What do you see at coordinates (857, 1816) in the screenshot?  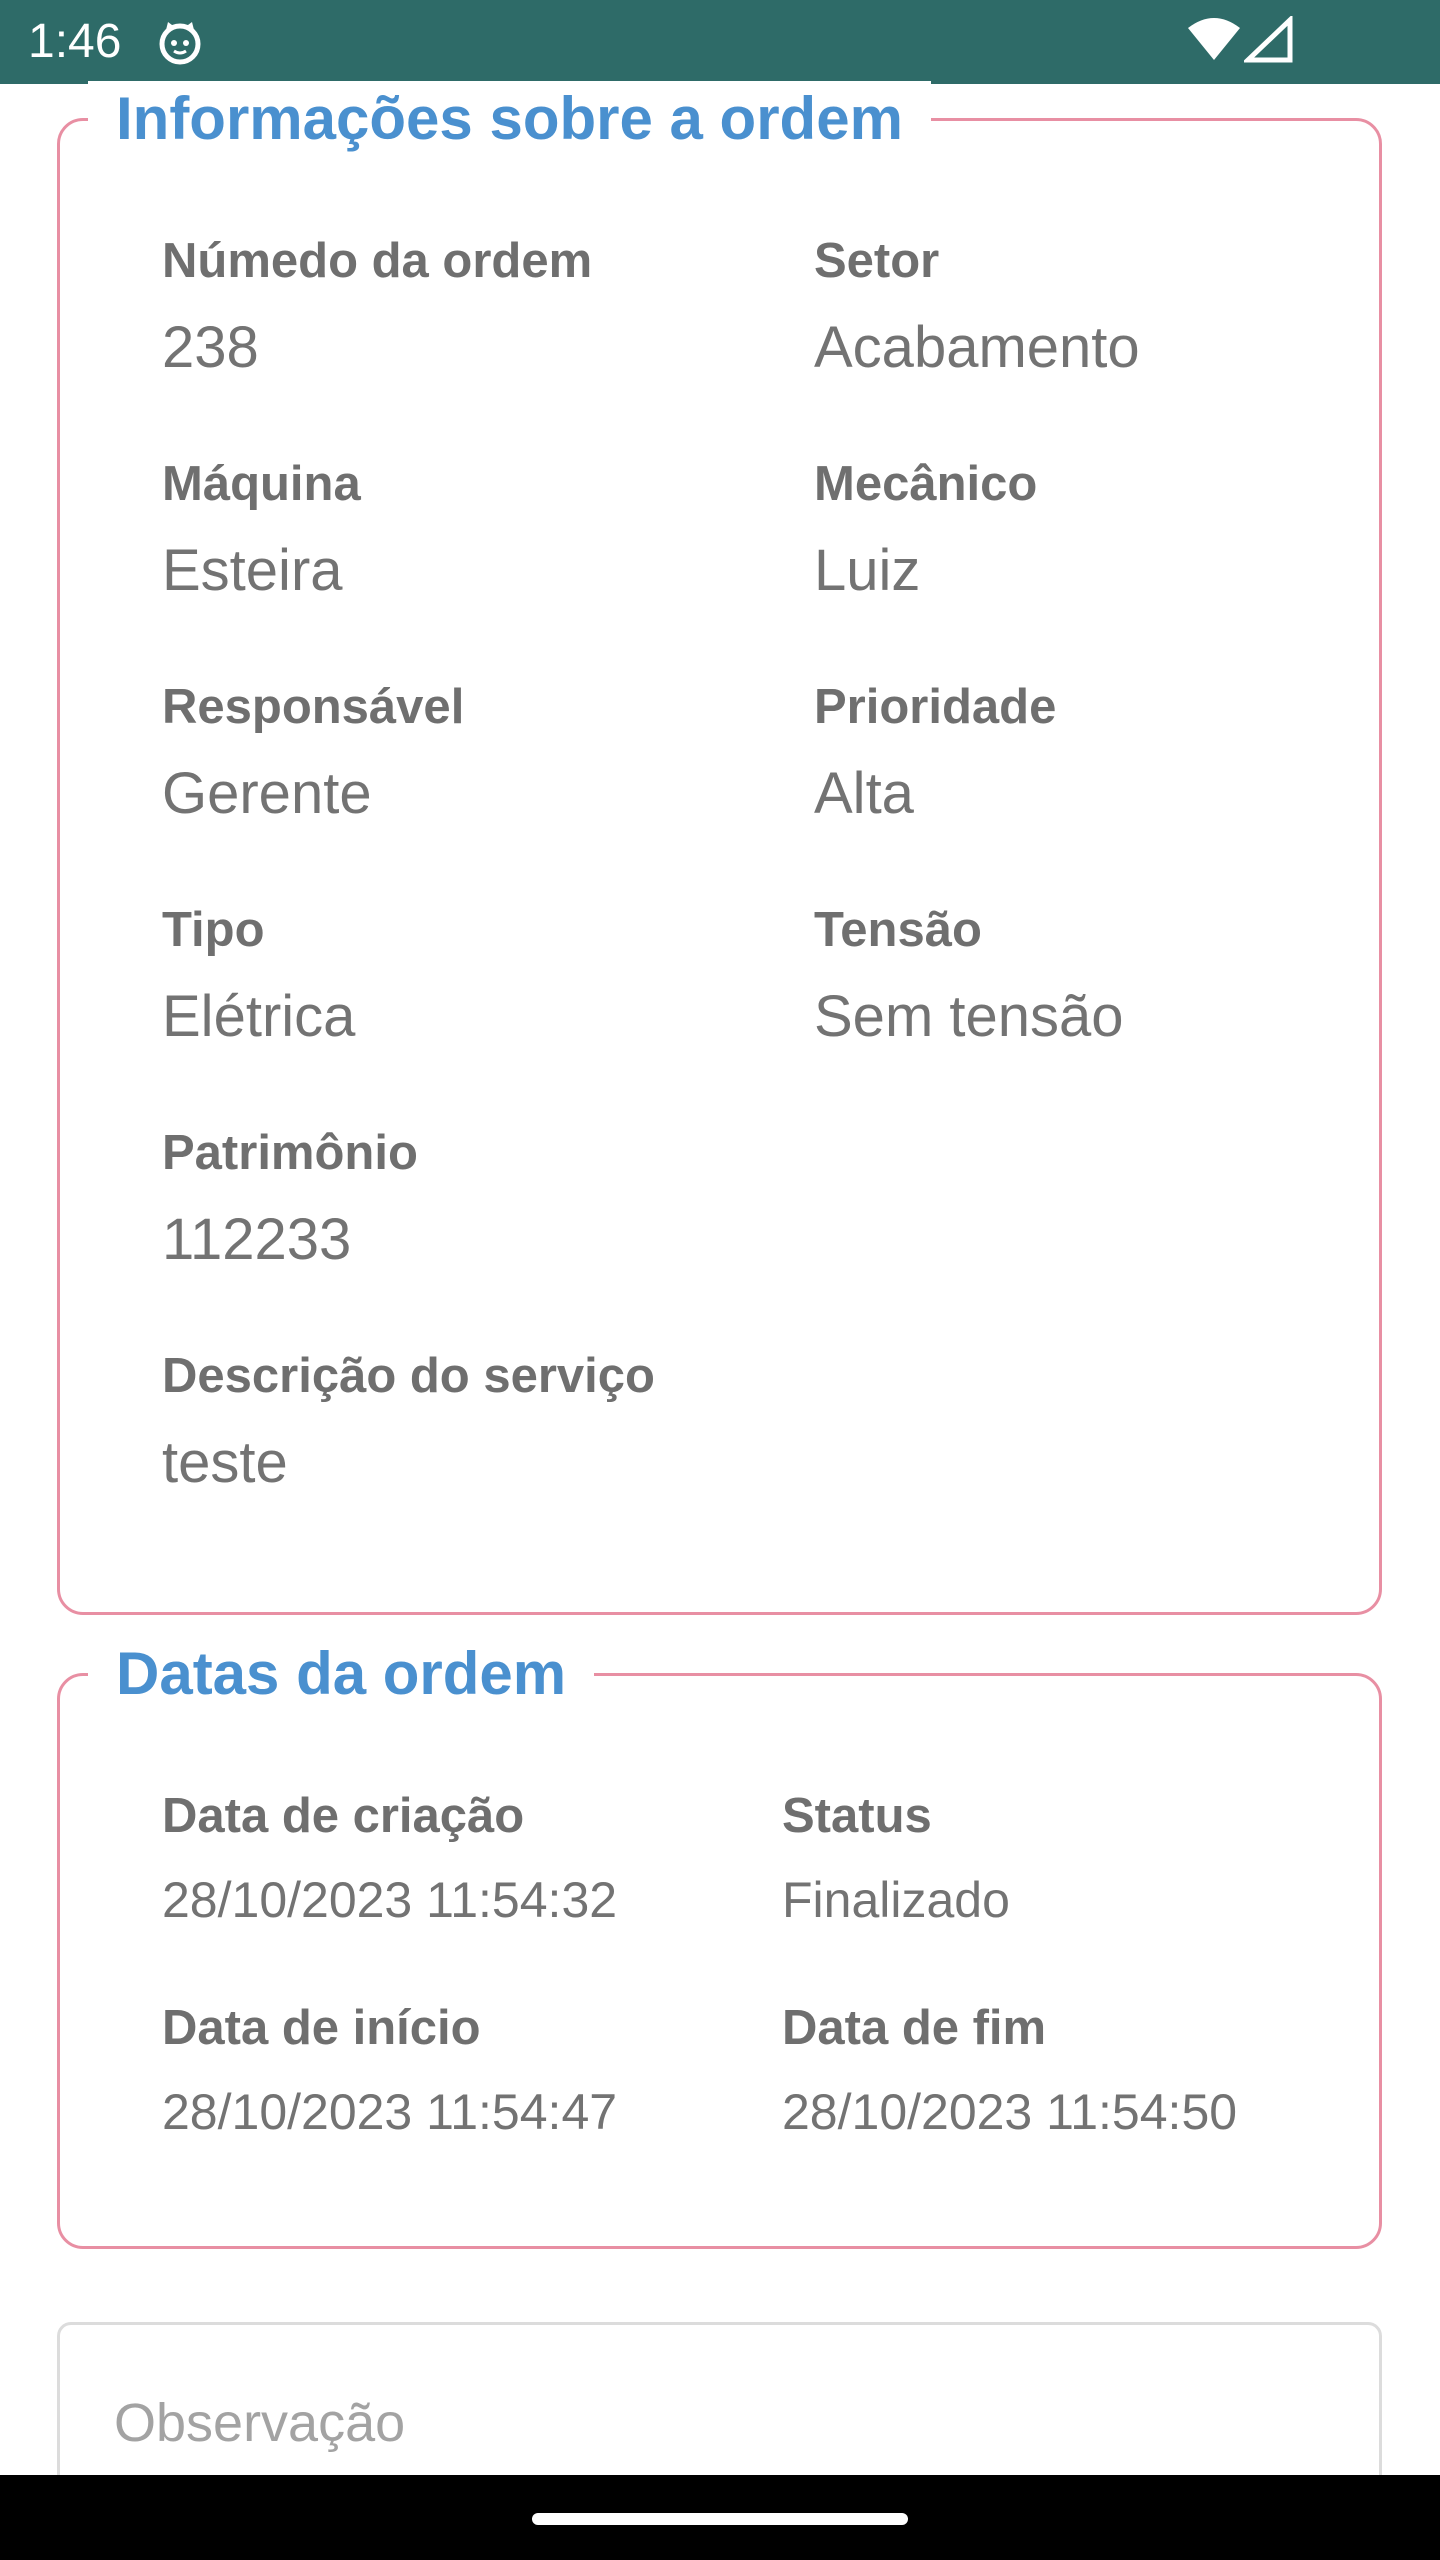 I see `field-label: Status` at bounding box center [857, 1816].